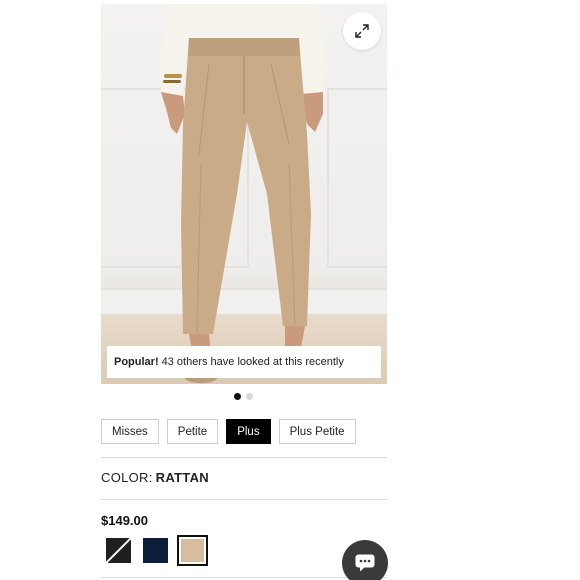  Describe the element at coordinates (118, 550) in the screenshot. I see `swatch-black-unavailable` at that location.